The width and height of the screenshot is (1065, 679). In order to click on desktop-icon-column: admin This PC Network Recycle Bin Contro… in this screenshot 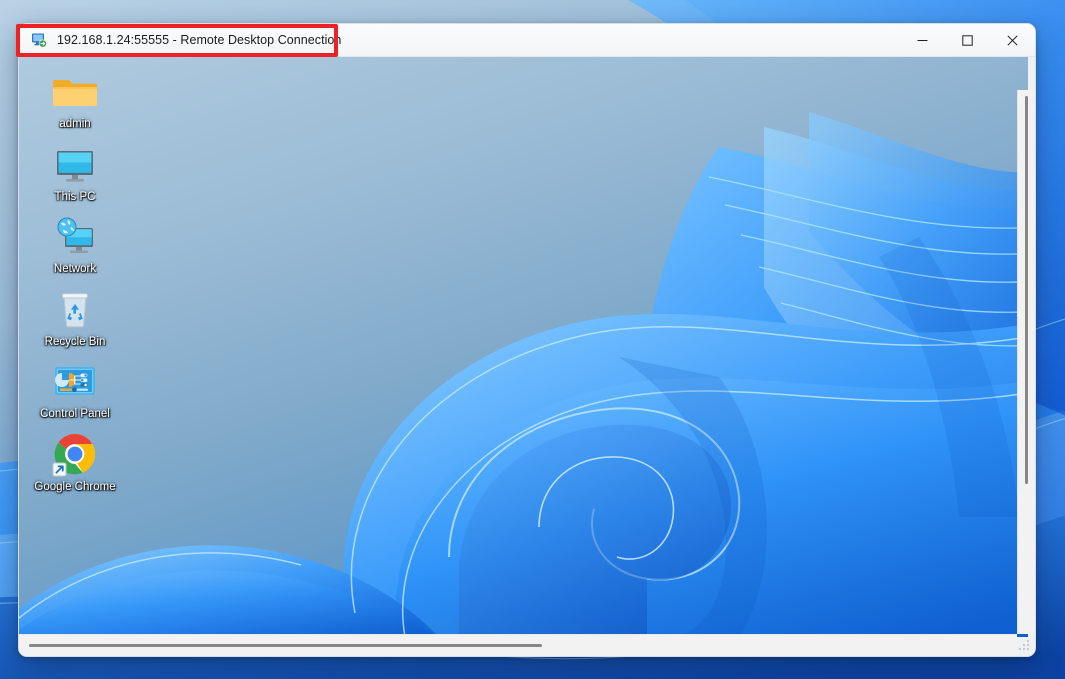, I will do `click(75, 279)`.